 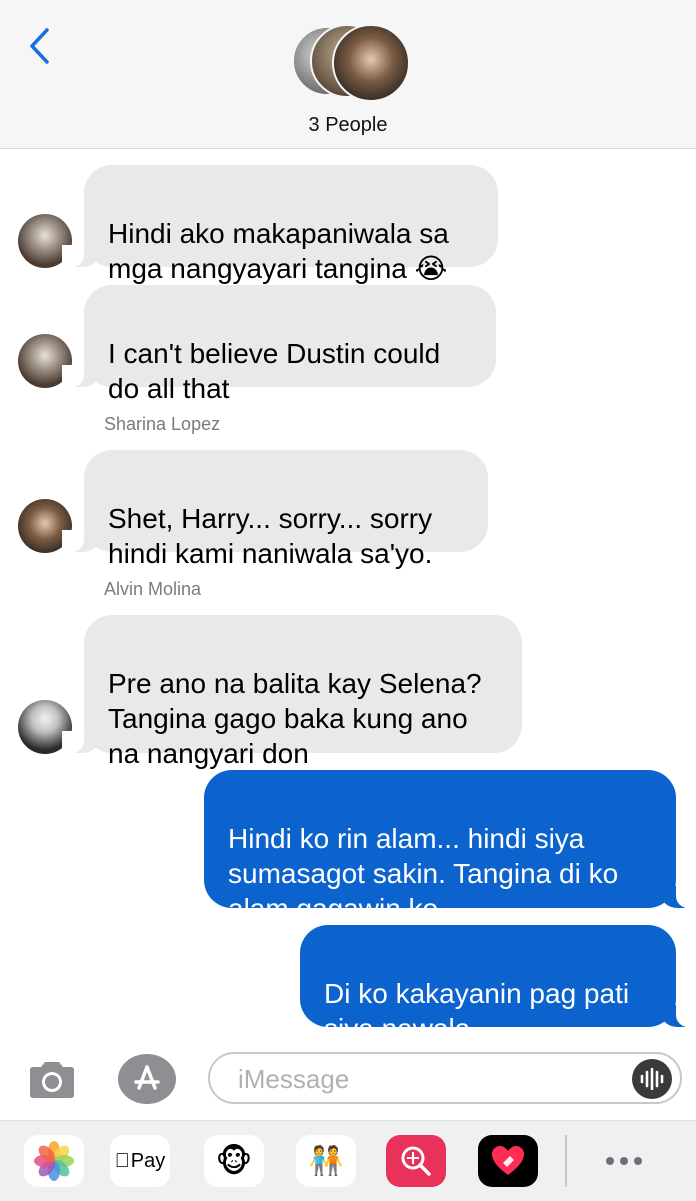 I want to click on camera-icon, so click(x=52, y=1080).